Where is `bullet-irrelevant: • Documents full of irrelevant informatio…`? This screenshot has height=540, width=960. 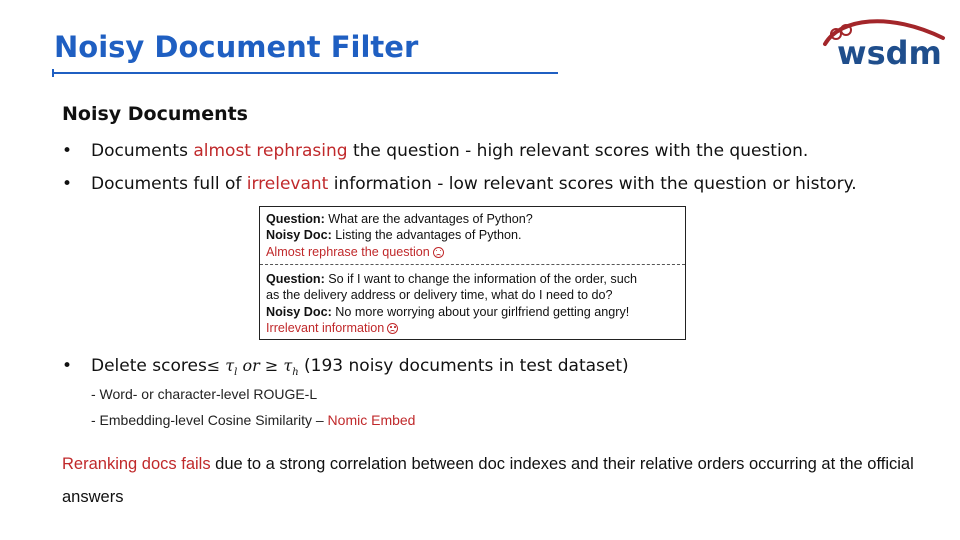
bullet-irrelevant: • Documents full of irrelevant informatio… is located at coordinates (459, 184).